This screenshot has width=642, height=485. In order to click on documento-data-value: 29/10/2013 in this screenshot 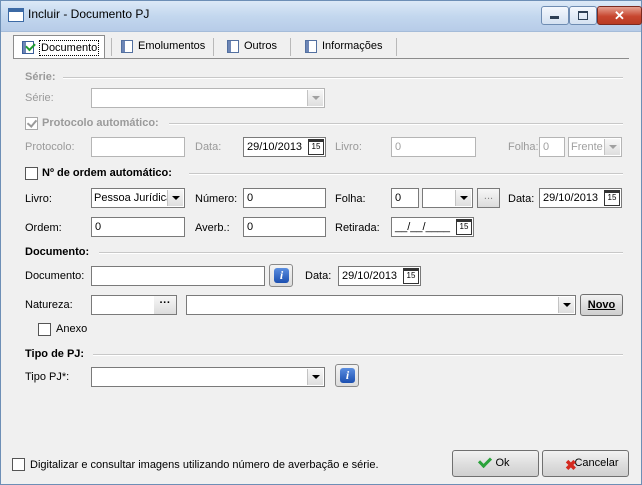, I will do `click(370, 276)`.